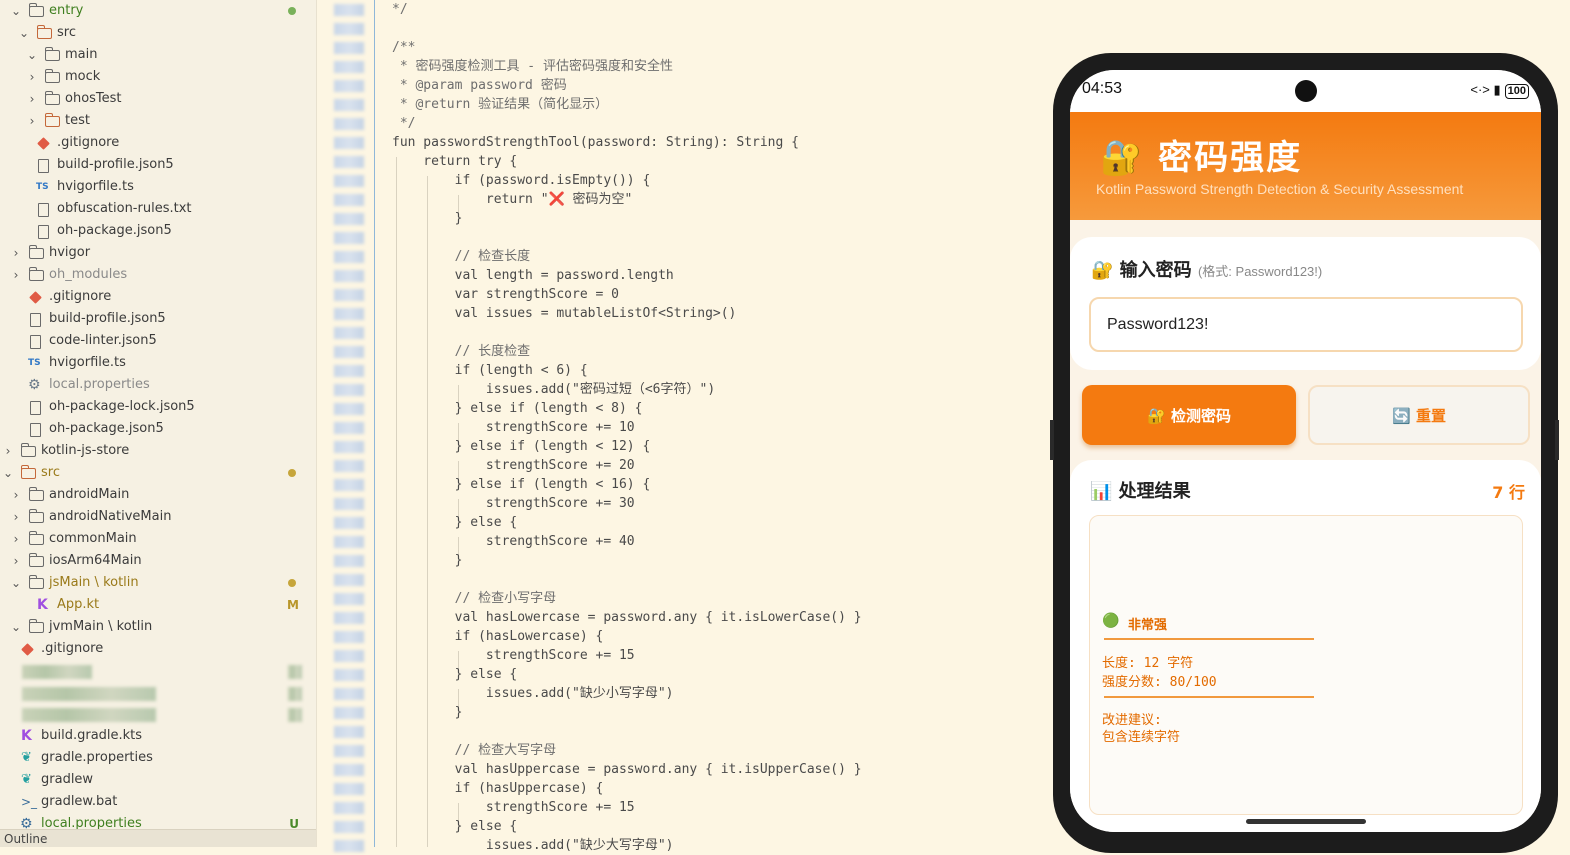 The height and width of the screenshot is (855, 1570). I want to click on tree-item-gitignore-src: .gitignore, so click(158, 649).